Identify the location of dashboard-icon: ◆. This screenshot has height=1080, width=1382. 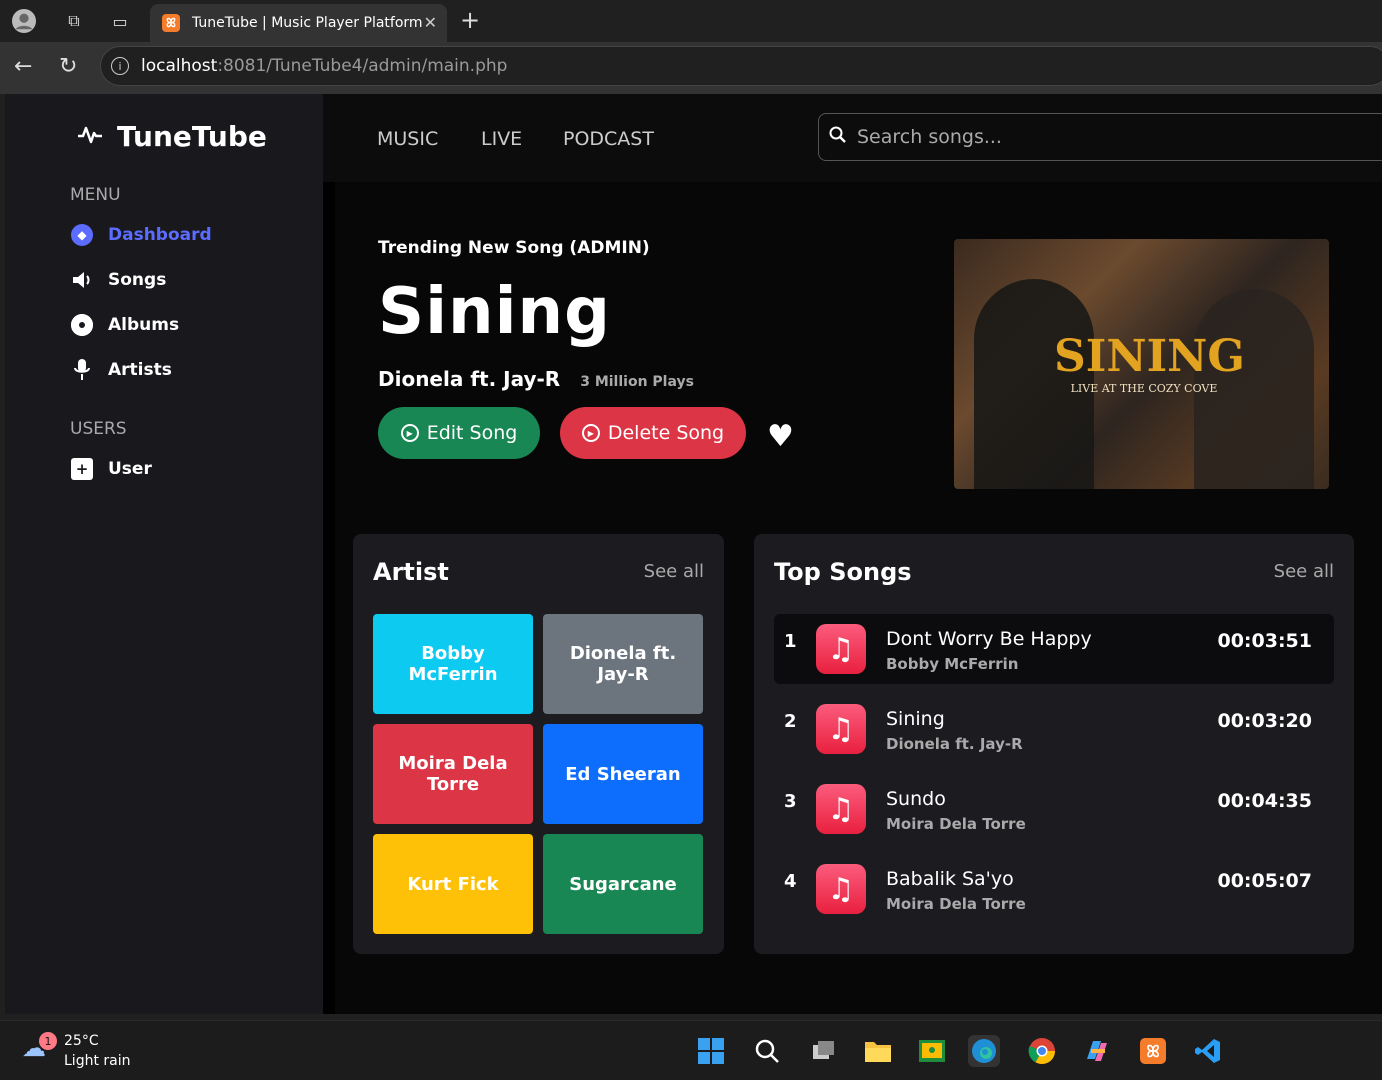
(82, 235).